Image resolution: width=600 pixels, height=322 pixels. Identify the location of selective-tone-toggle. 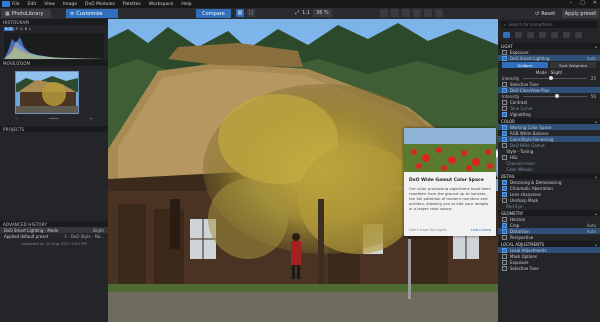
(504, 84).